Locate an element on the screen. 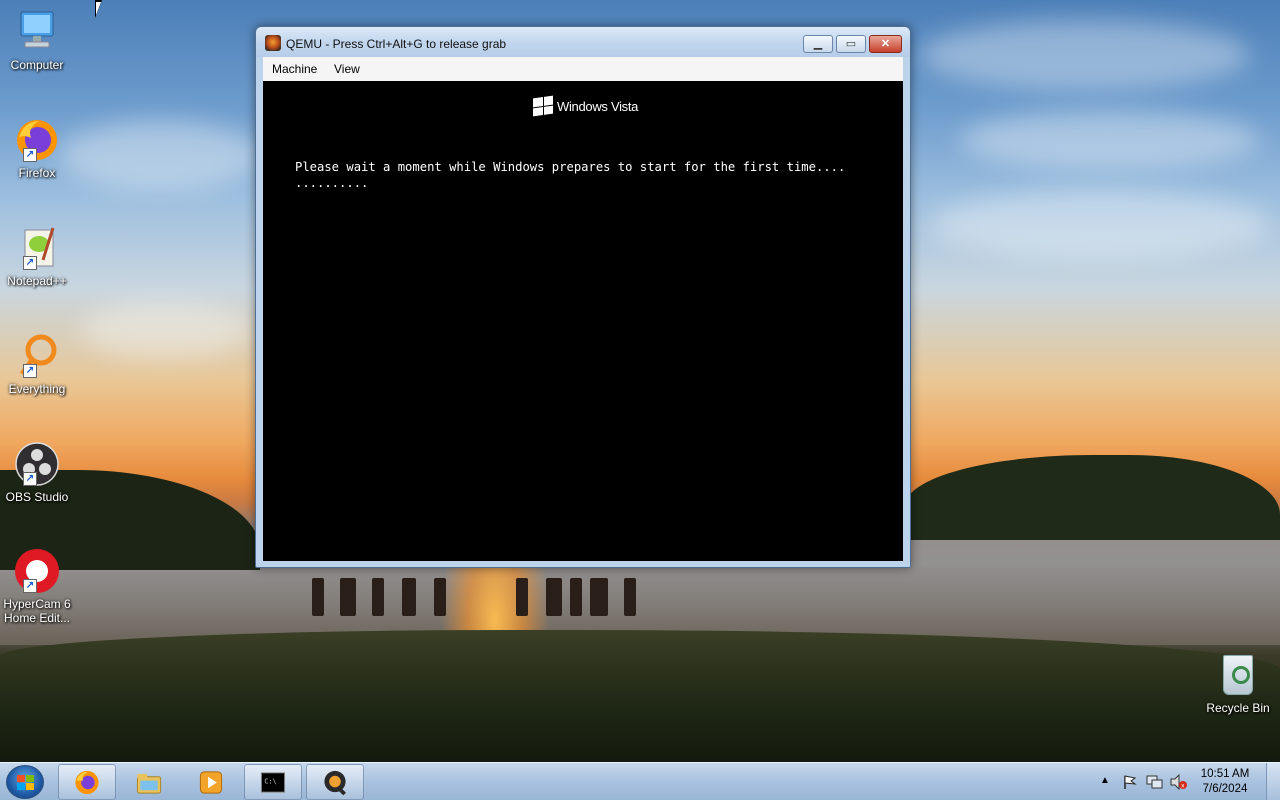 The height and width of the screenshot is (800, 1280). menu-machine: Machine is located at coordinates (294, 69).